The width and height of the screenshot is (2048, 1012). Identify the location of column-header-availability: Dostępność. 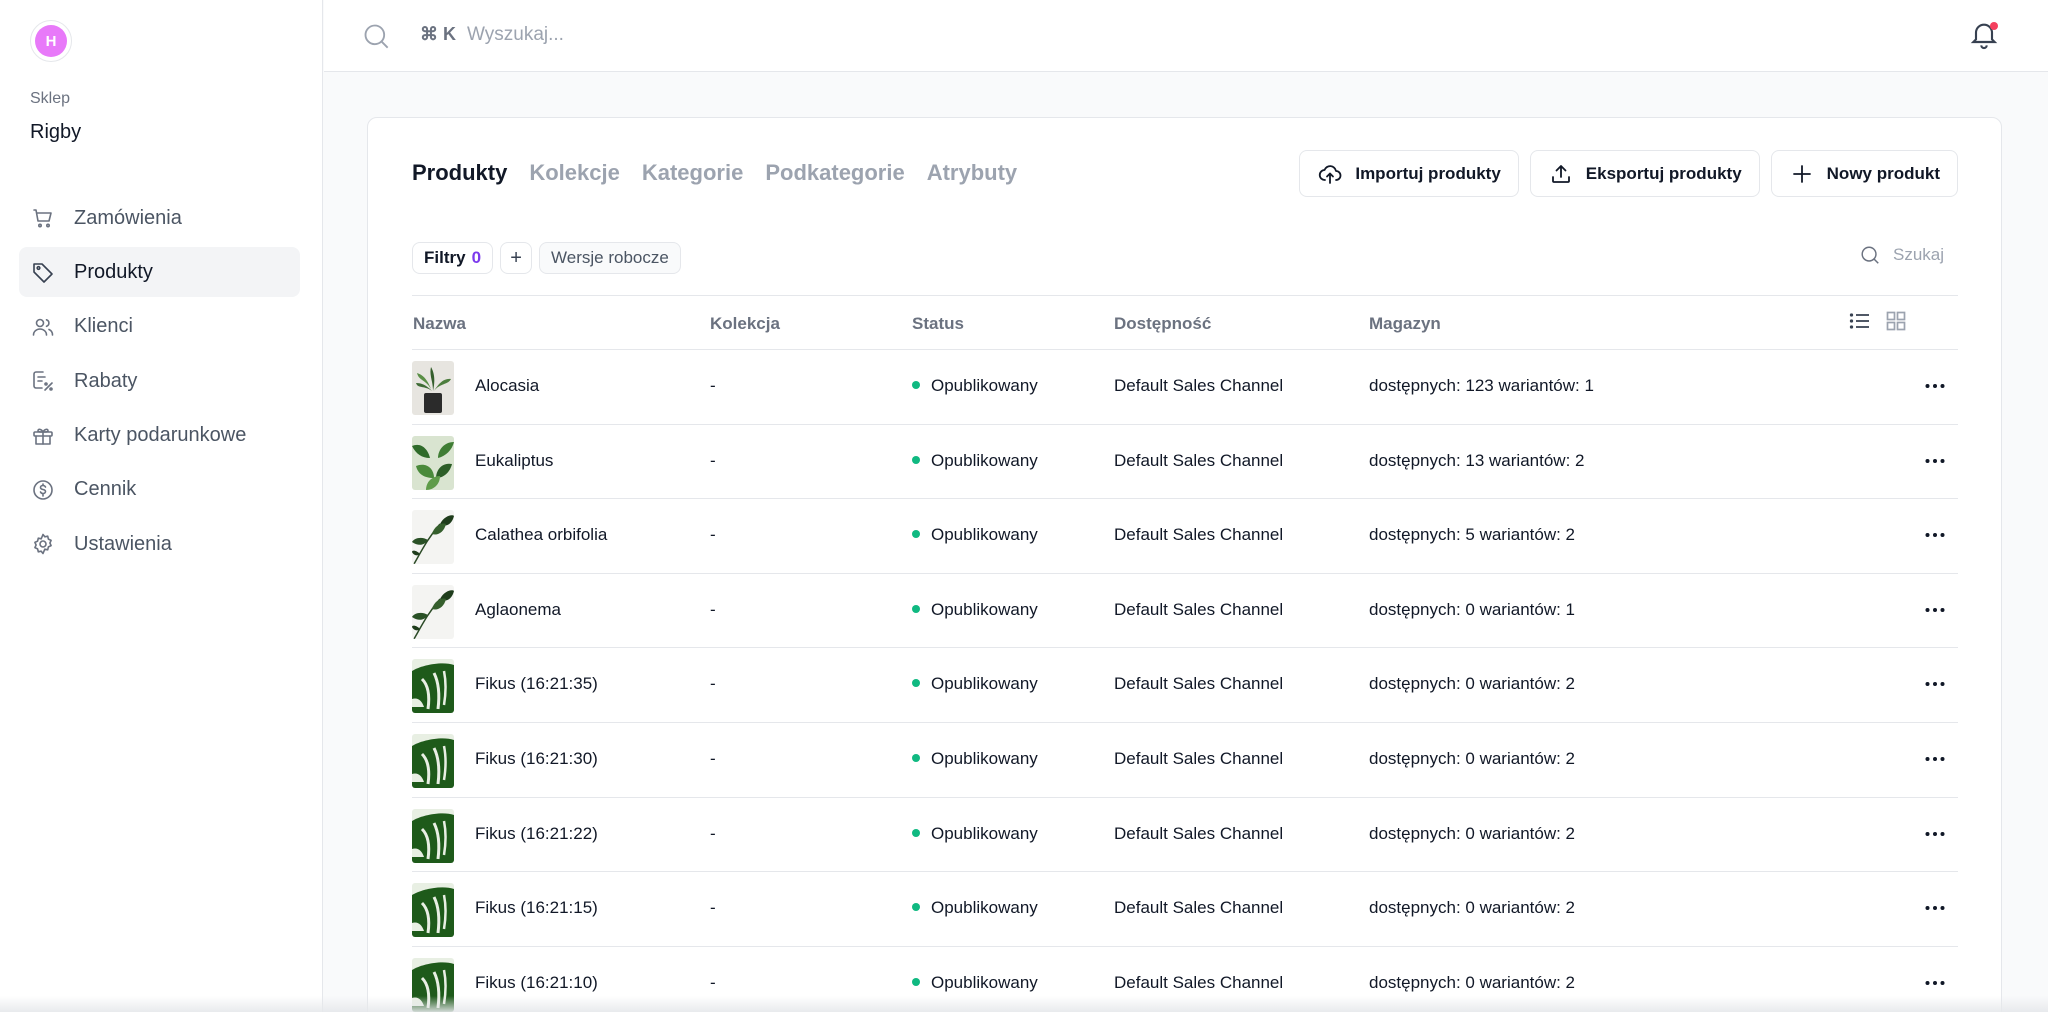
(1162, 324).